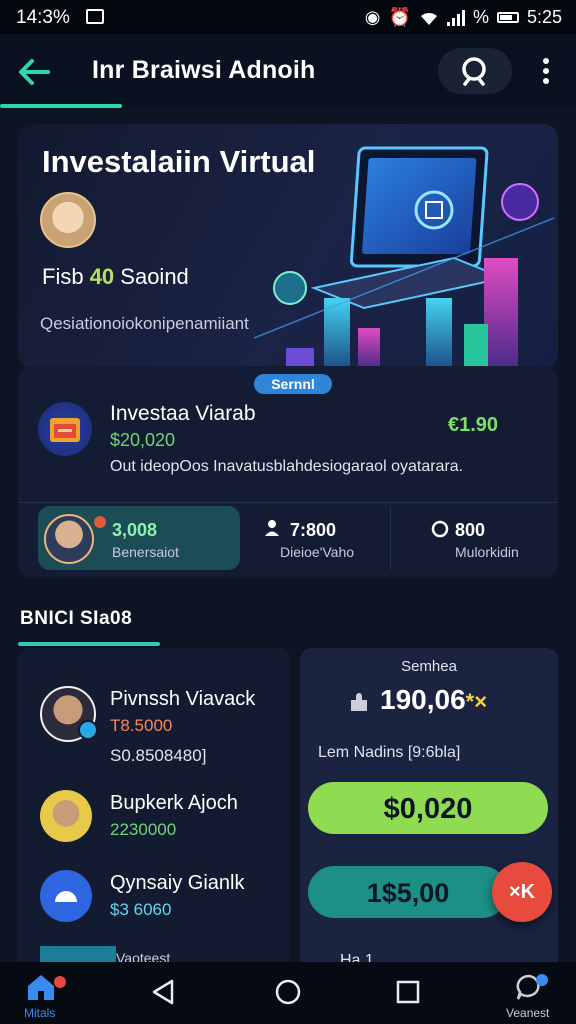 Image resolution: width=576 pixels, height=1024 pixels. What do you see at coordinates (144, 323) in the screenshot?
I see `hero-description: Qesiationoiokonipenamiiant` at bounding box center [144, 323].